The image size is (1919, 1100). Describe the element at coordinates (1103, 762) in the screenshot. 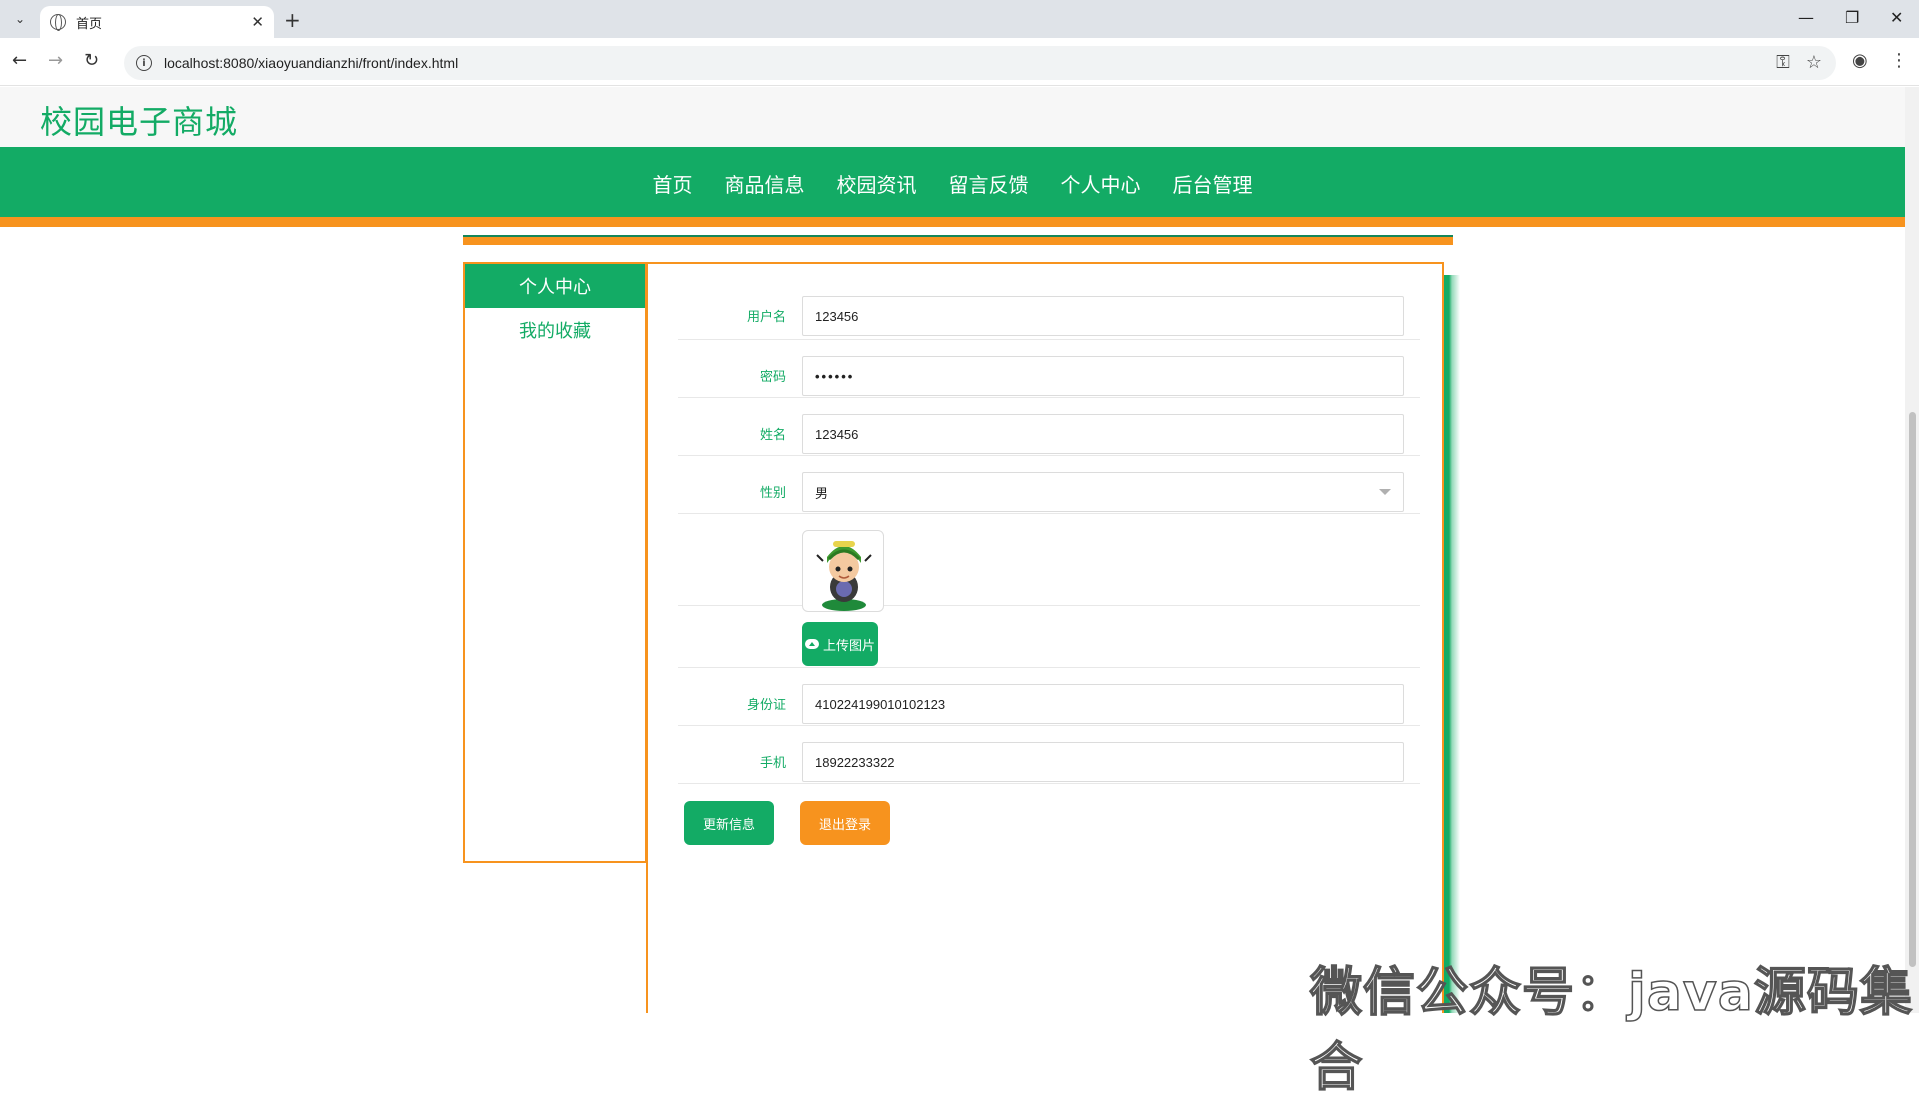

I see `phone-input: 18922233322` at that location.